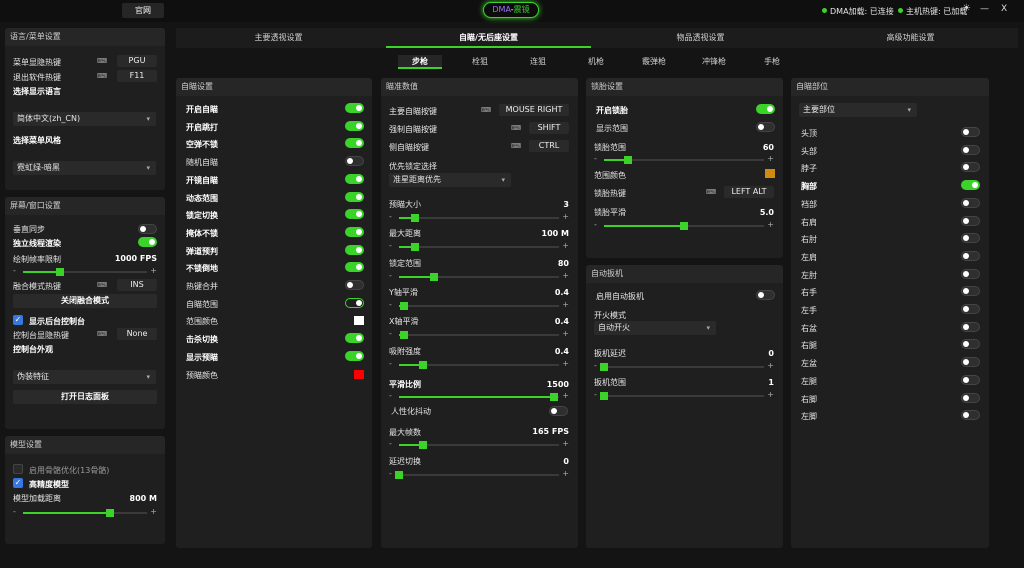 This screenshot has height=568, width=1024. I want to click on main-part-value: 主要部位, so click(819, 109).